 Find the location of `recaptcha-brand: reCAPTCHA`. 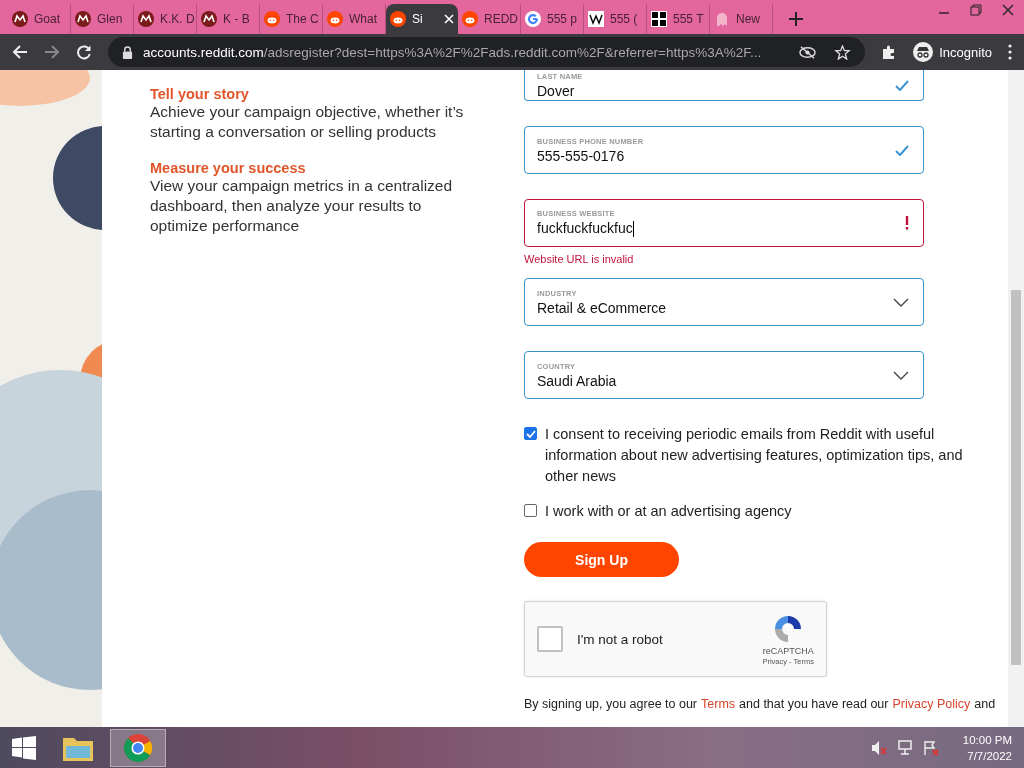

recaptcha-brand: reCAPTCHA is located at coordinates (788, 650).